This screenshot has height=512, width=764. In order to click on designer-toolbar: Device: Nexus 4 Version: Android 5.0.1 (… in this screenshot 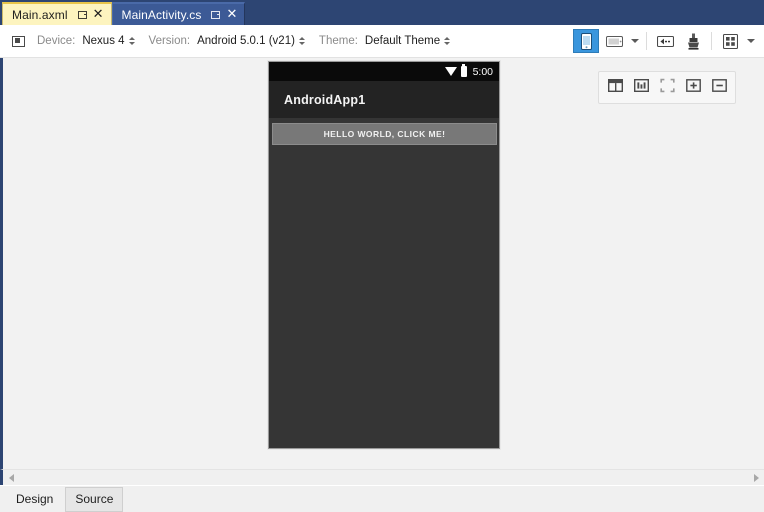, I will do `click(382, 41)`.